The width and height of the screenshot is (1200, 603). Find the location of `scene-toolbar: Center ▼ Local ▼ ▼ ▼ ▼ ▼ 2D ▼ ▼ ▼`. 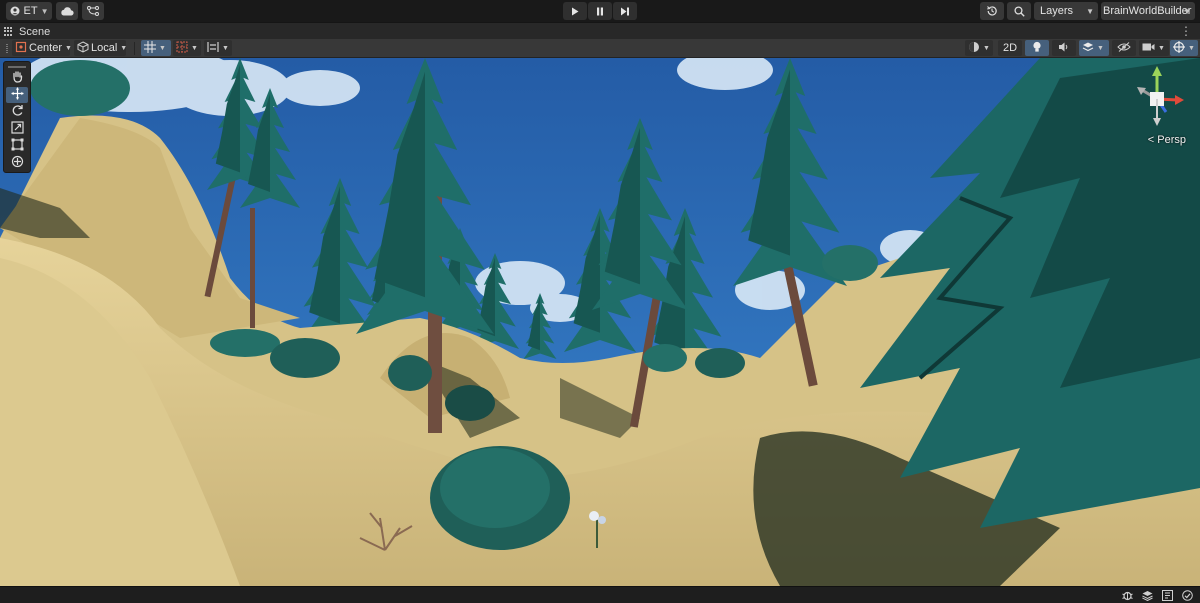

scene-toolbar: Center ▼ Local ▼ ▼ ▼ ▼ ▼ 2D ▼ ▼ ▼ is located at coordinates (600, 48).